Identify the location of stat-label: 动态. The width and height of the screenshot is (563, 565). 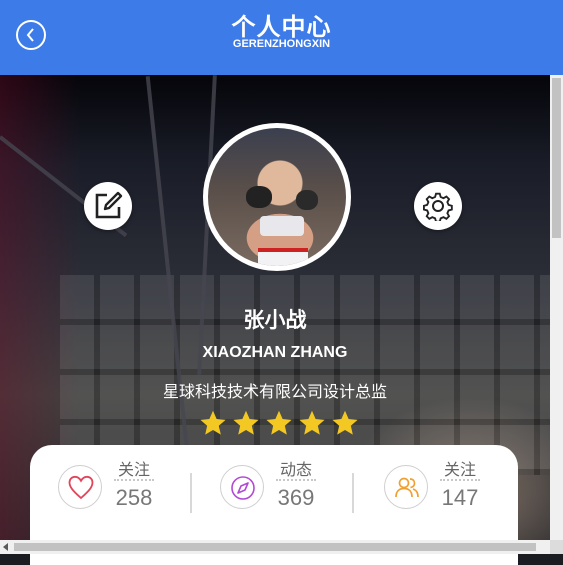
(295, 470).